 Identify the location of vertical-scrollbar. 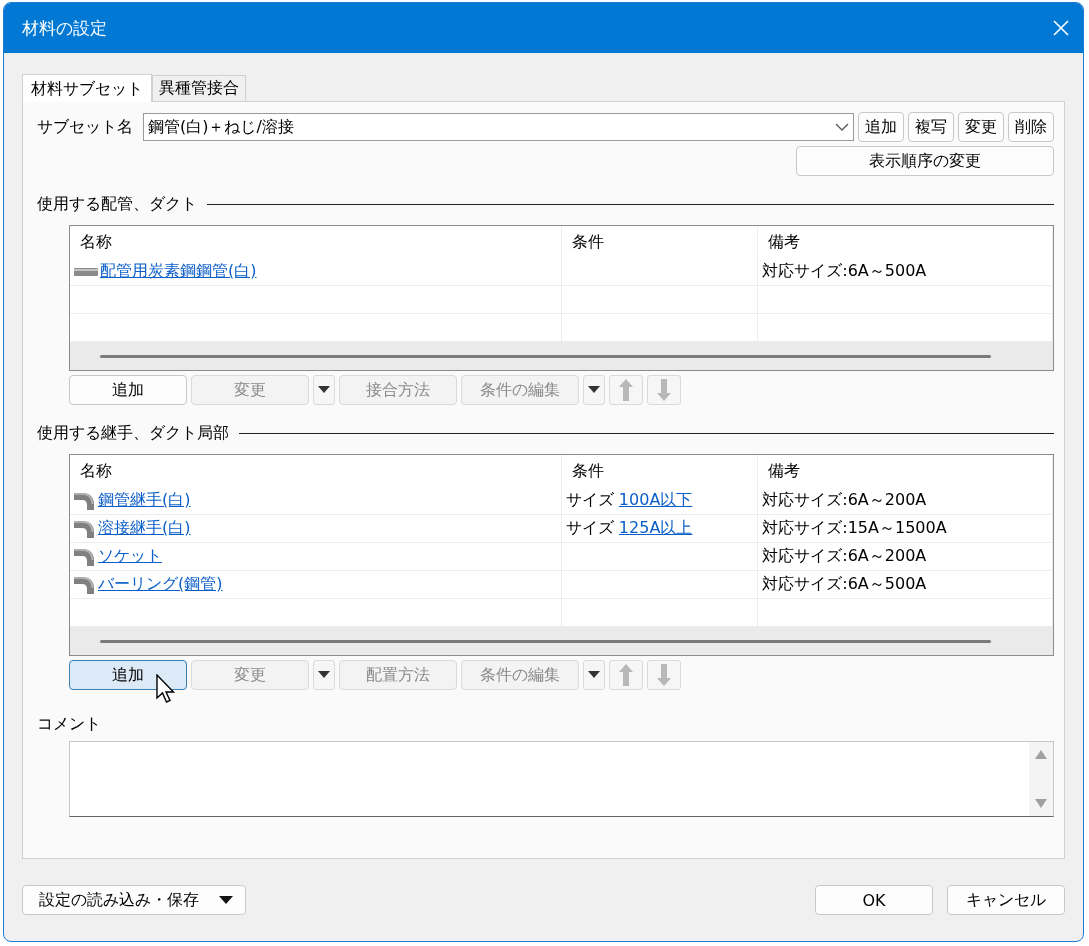
(1041, 779).